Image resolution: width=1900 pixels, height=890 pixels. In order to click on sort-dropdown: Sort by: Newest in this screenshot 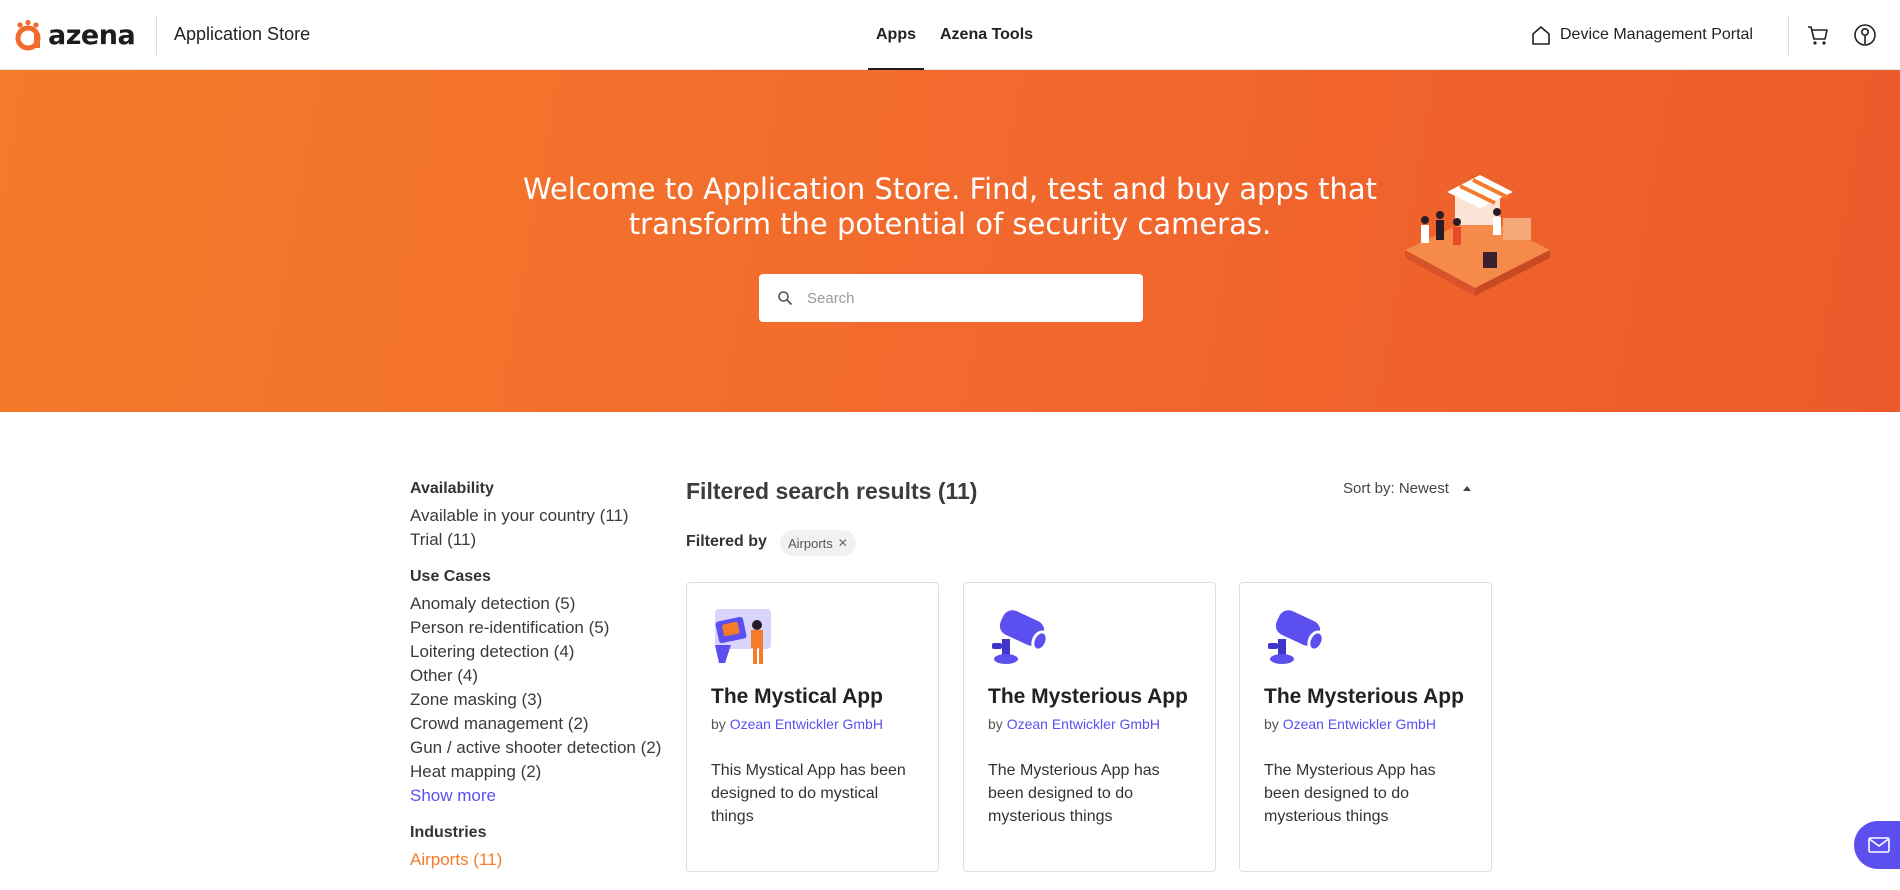, I will do `click(1407, 488)`.